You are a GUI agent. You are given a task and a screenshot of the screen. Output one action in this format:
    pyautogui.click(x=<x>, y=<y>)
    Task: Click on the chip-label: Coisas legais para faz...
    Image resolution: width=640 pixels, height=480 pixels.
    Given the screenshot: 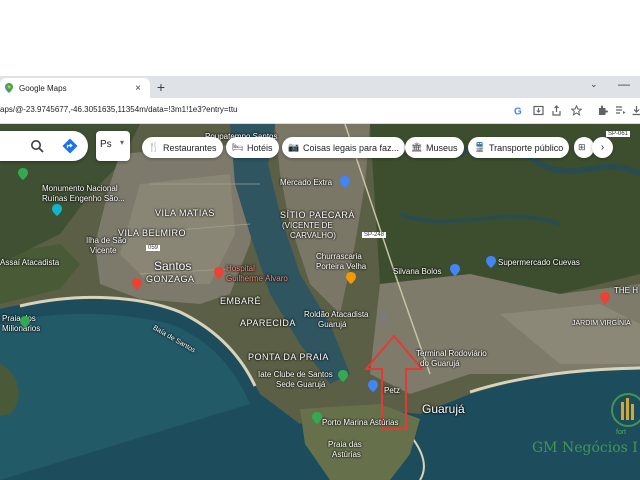 What is the action you would take?
    pyautogui.click(x=351, y=147)
    